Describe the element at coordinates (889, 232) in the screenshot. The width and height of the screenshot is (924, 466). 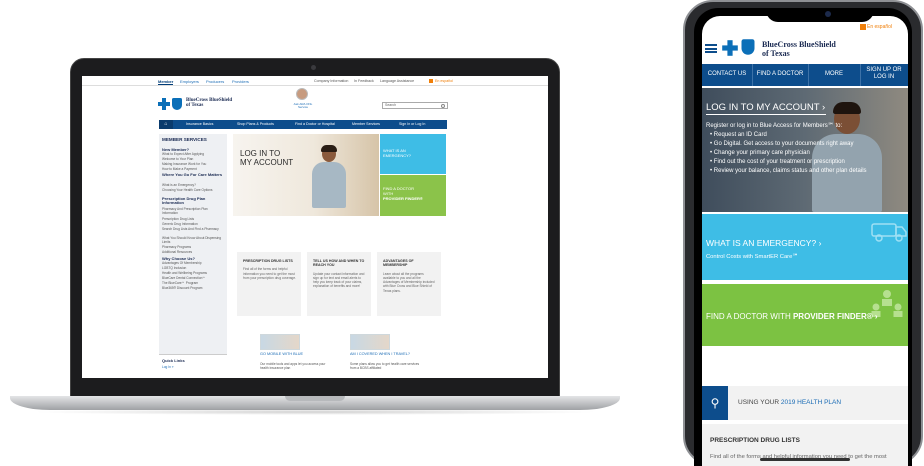
I see `ambulance-icon` at that location.